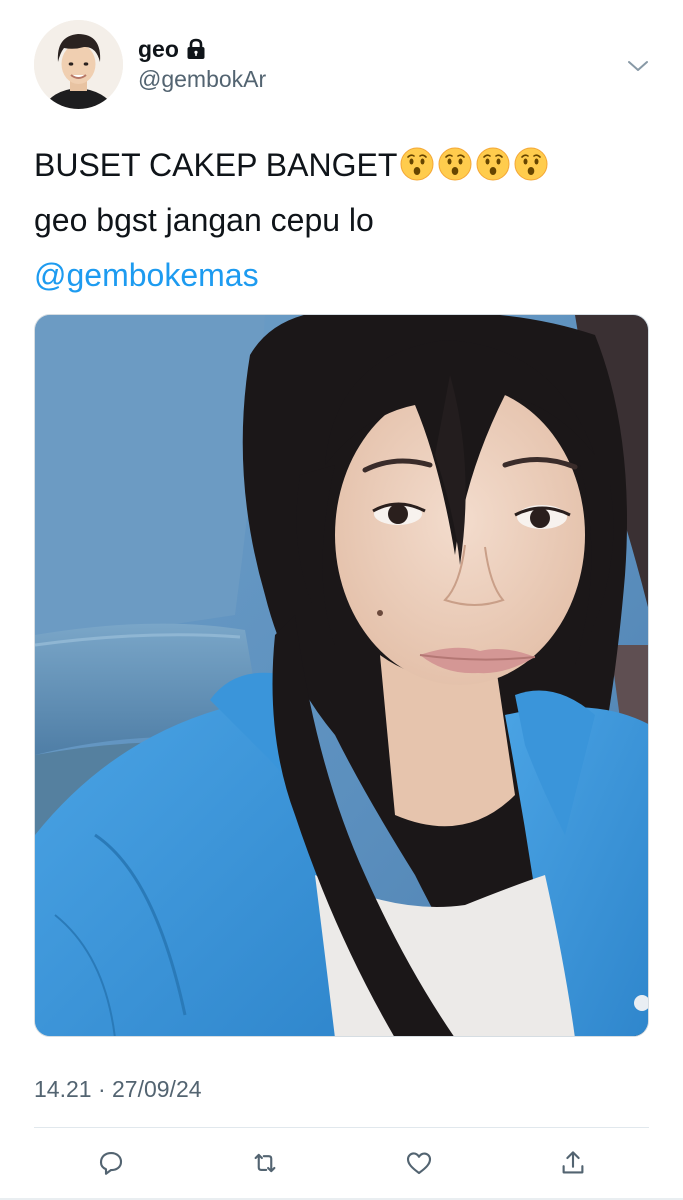 The width and height of the screenshot is (683, 1200). I want to click on tweet-timestamp: 14.21 · 27/09/24, so click(118, 1089).